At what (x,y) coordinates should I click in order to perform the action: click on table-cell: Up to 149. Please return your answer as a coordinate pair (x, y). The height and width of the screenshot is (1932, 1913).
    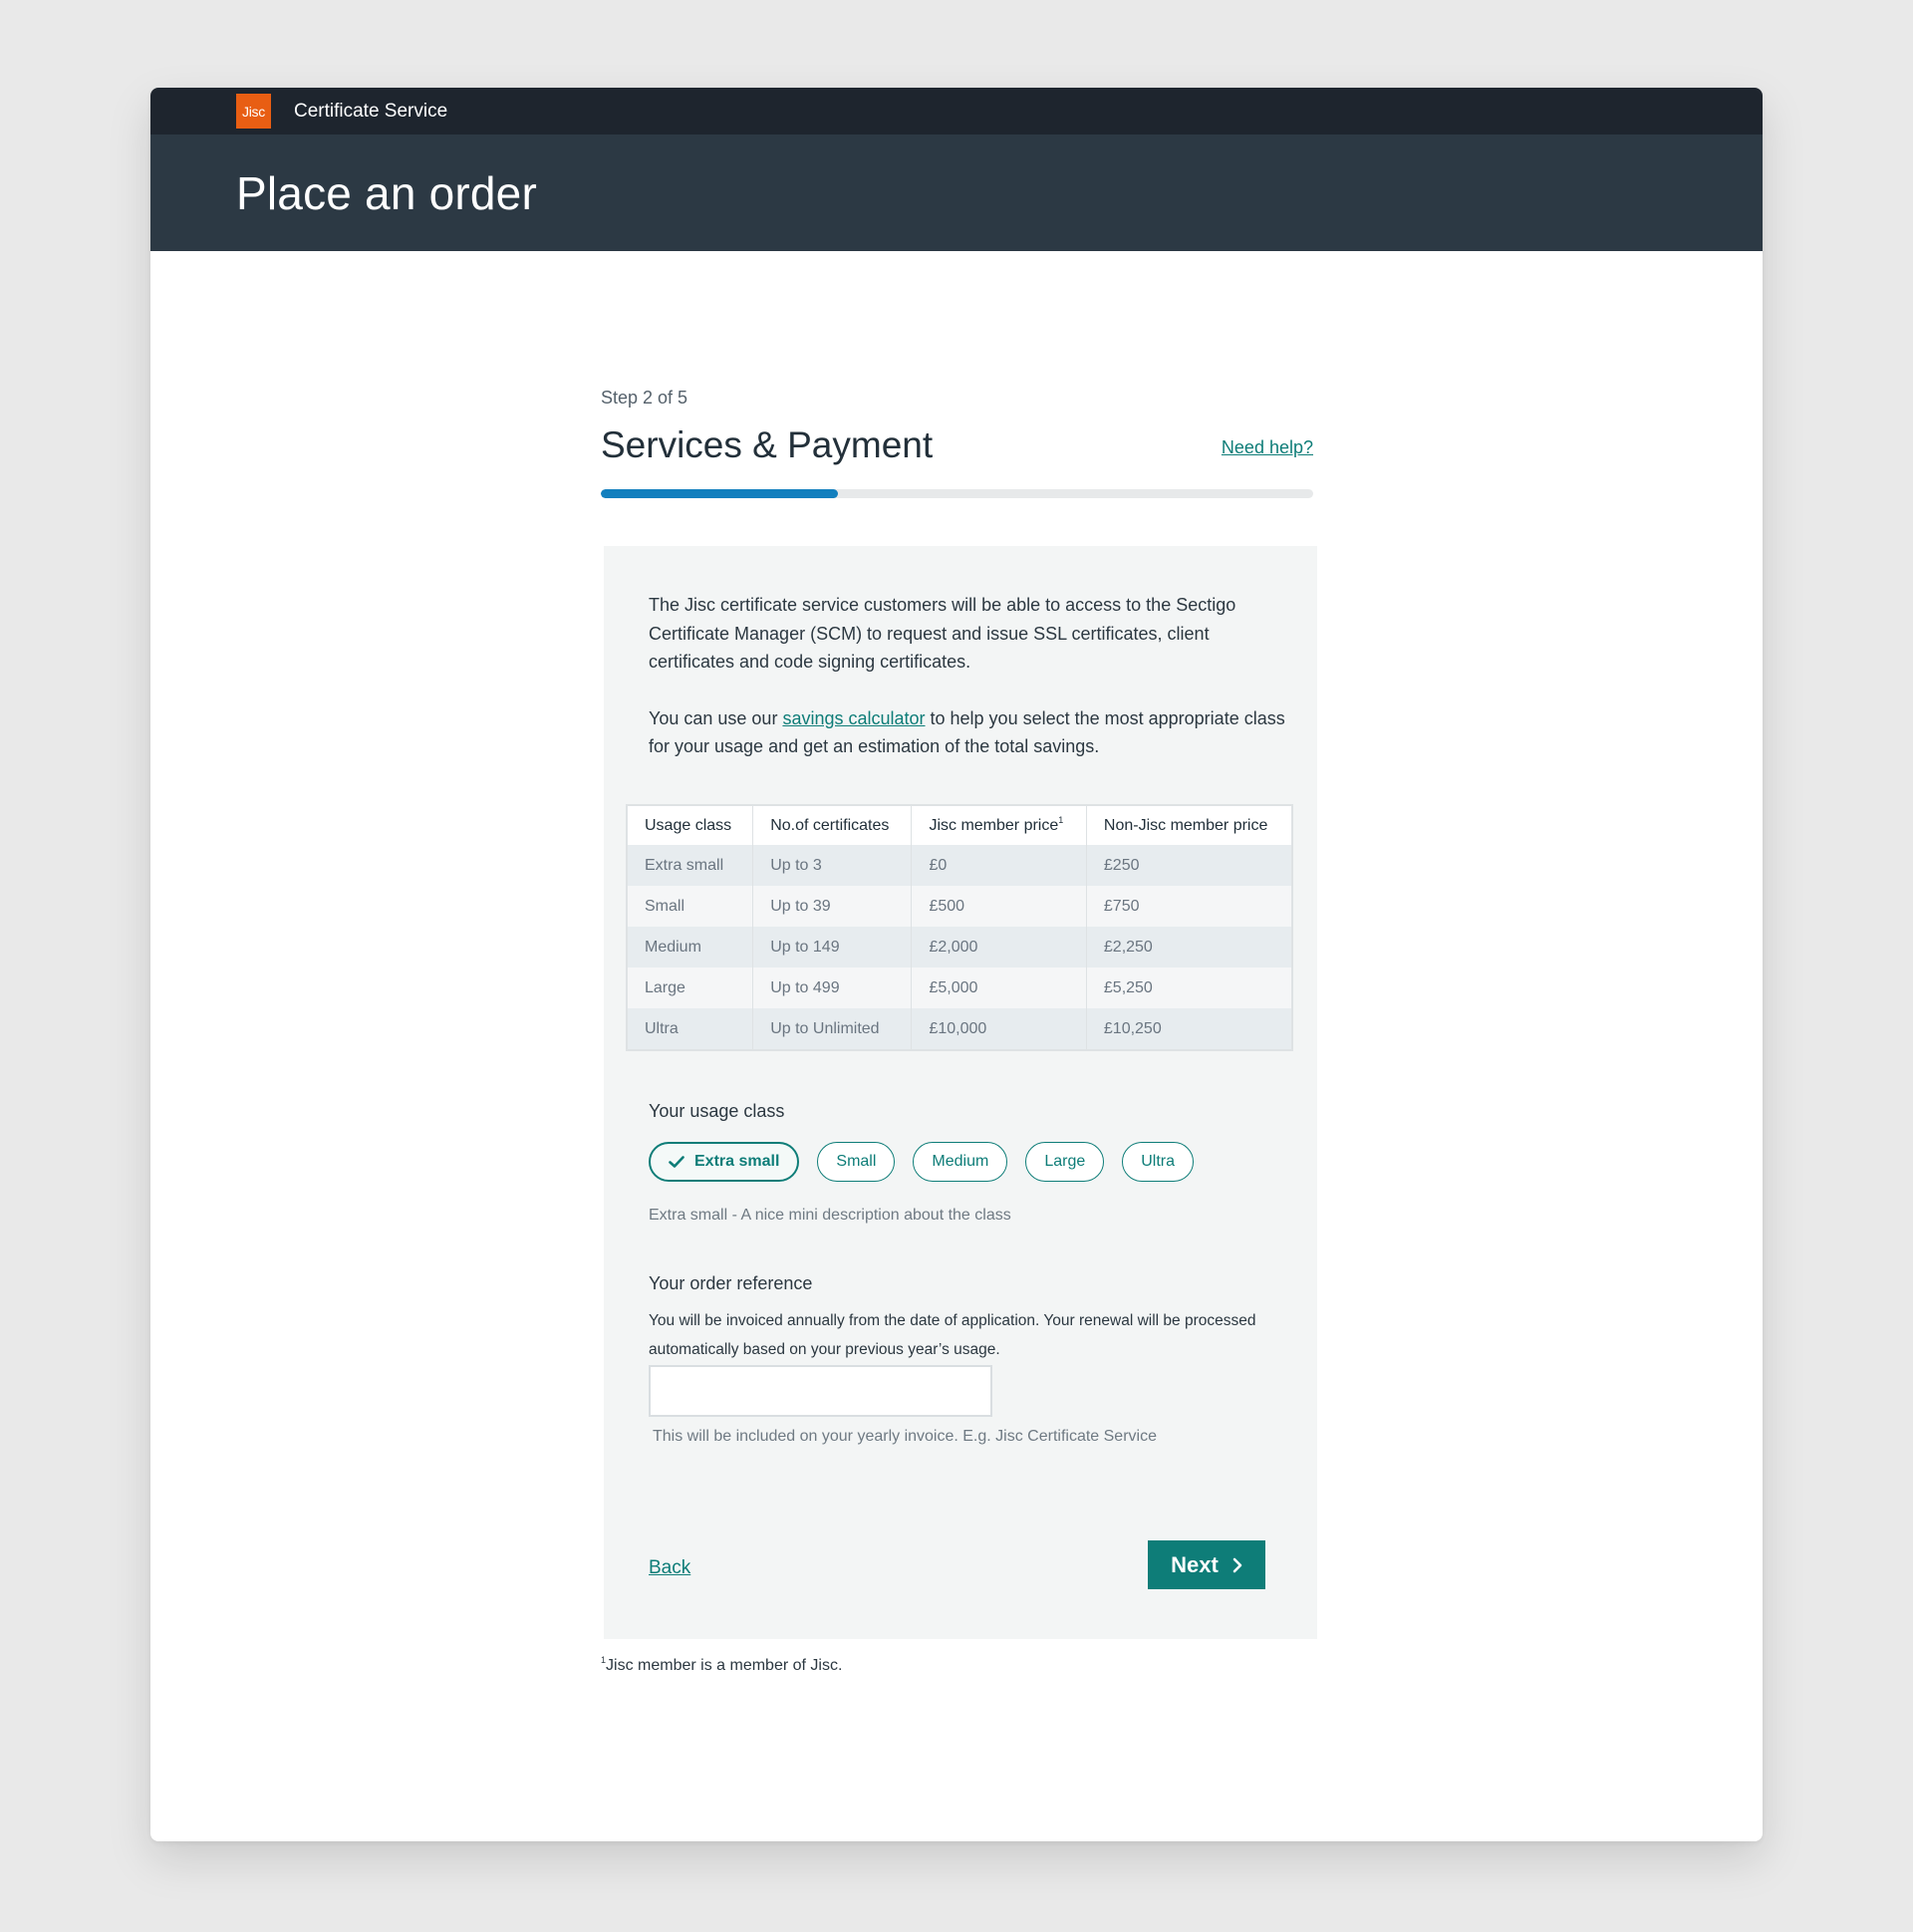
    Looking at the image, I should click on (832, 947).